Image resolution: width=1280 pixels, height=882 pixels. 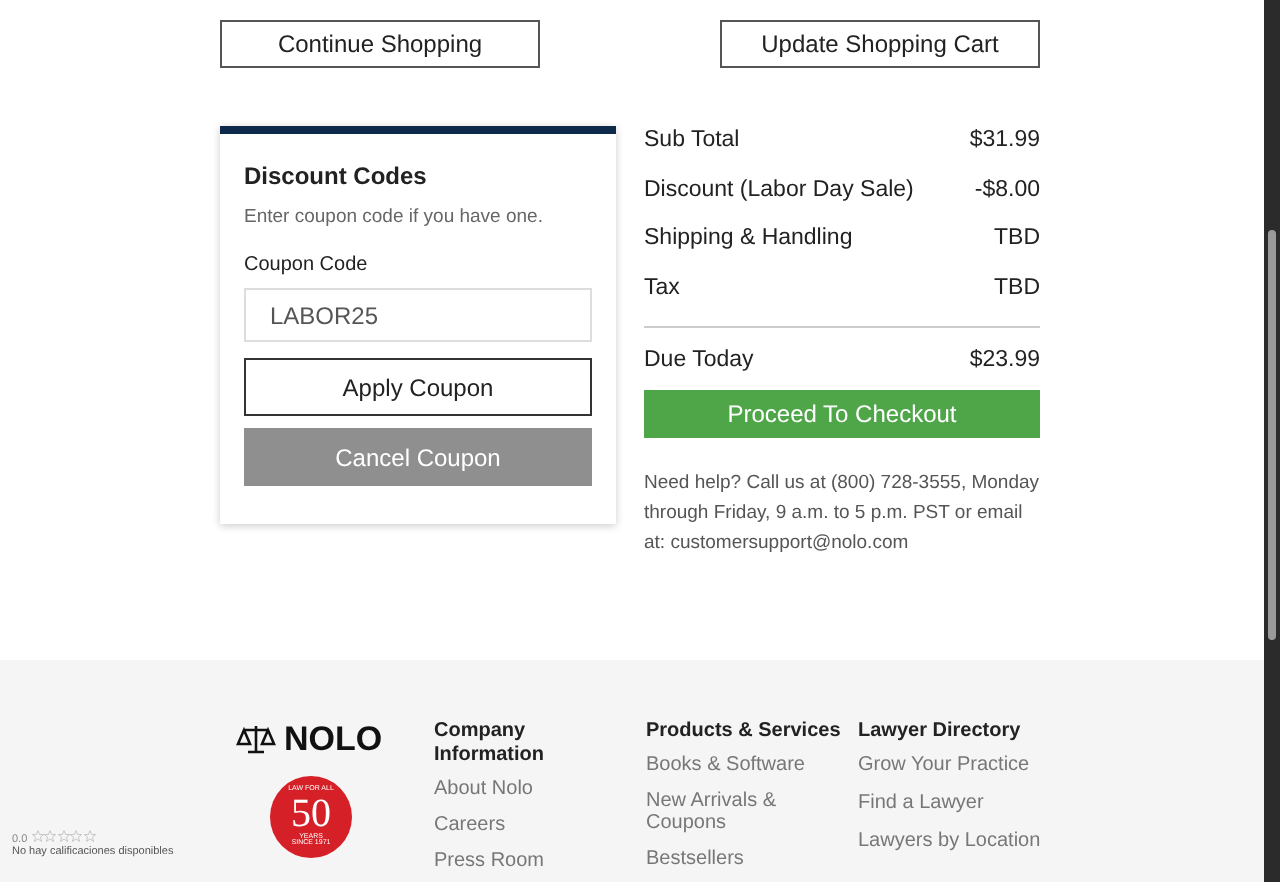 What do you see at coordinates (940, 732) in the screenshot?
I see `footer-heading: Lawyer Directory` at bounding box center [940, 732].